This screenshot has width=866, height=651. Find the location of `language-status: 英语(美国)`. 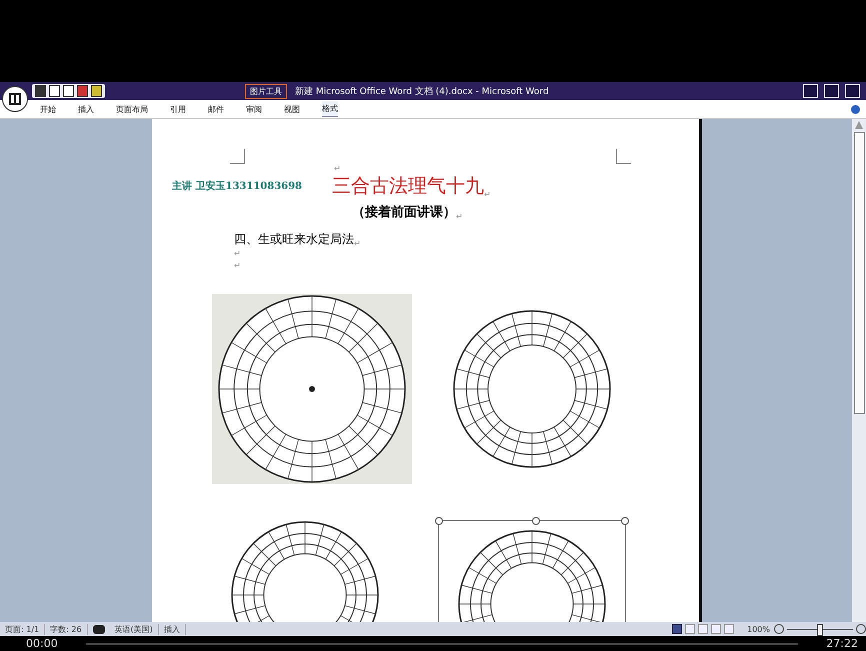

language-status: 英语(美国) is located at coordinates (134, 629).